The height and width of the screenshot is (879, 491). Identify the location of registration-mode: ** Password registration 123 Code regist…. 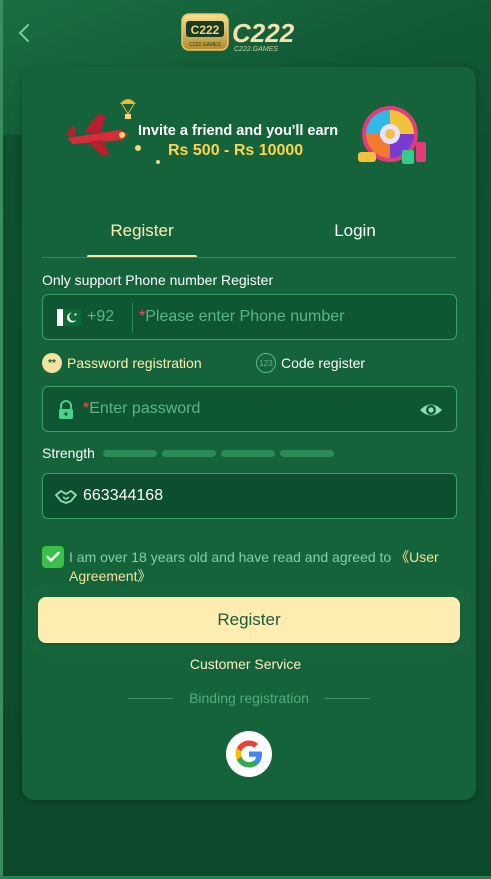
(249, 364).